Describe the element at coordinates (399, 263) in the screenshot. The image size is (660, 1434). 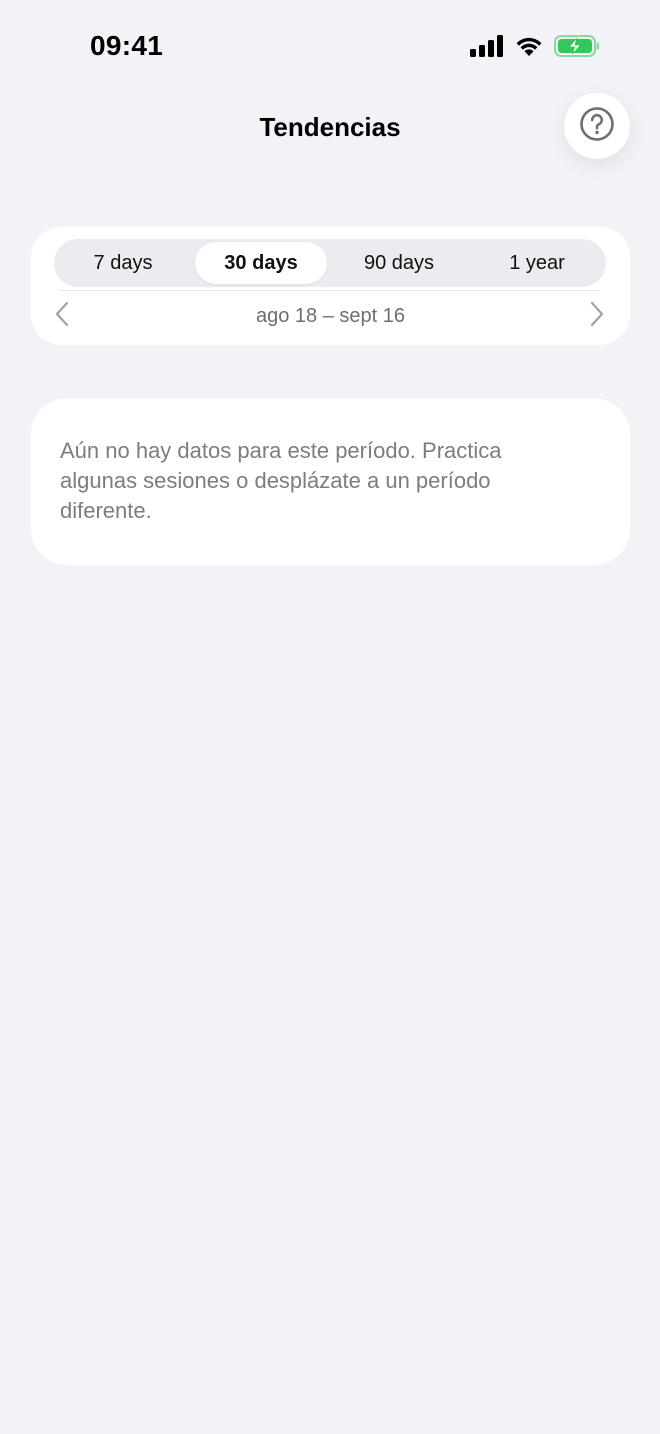
I see `segment-90-days: 90 days` at that location.